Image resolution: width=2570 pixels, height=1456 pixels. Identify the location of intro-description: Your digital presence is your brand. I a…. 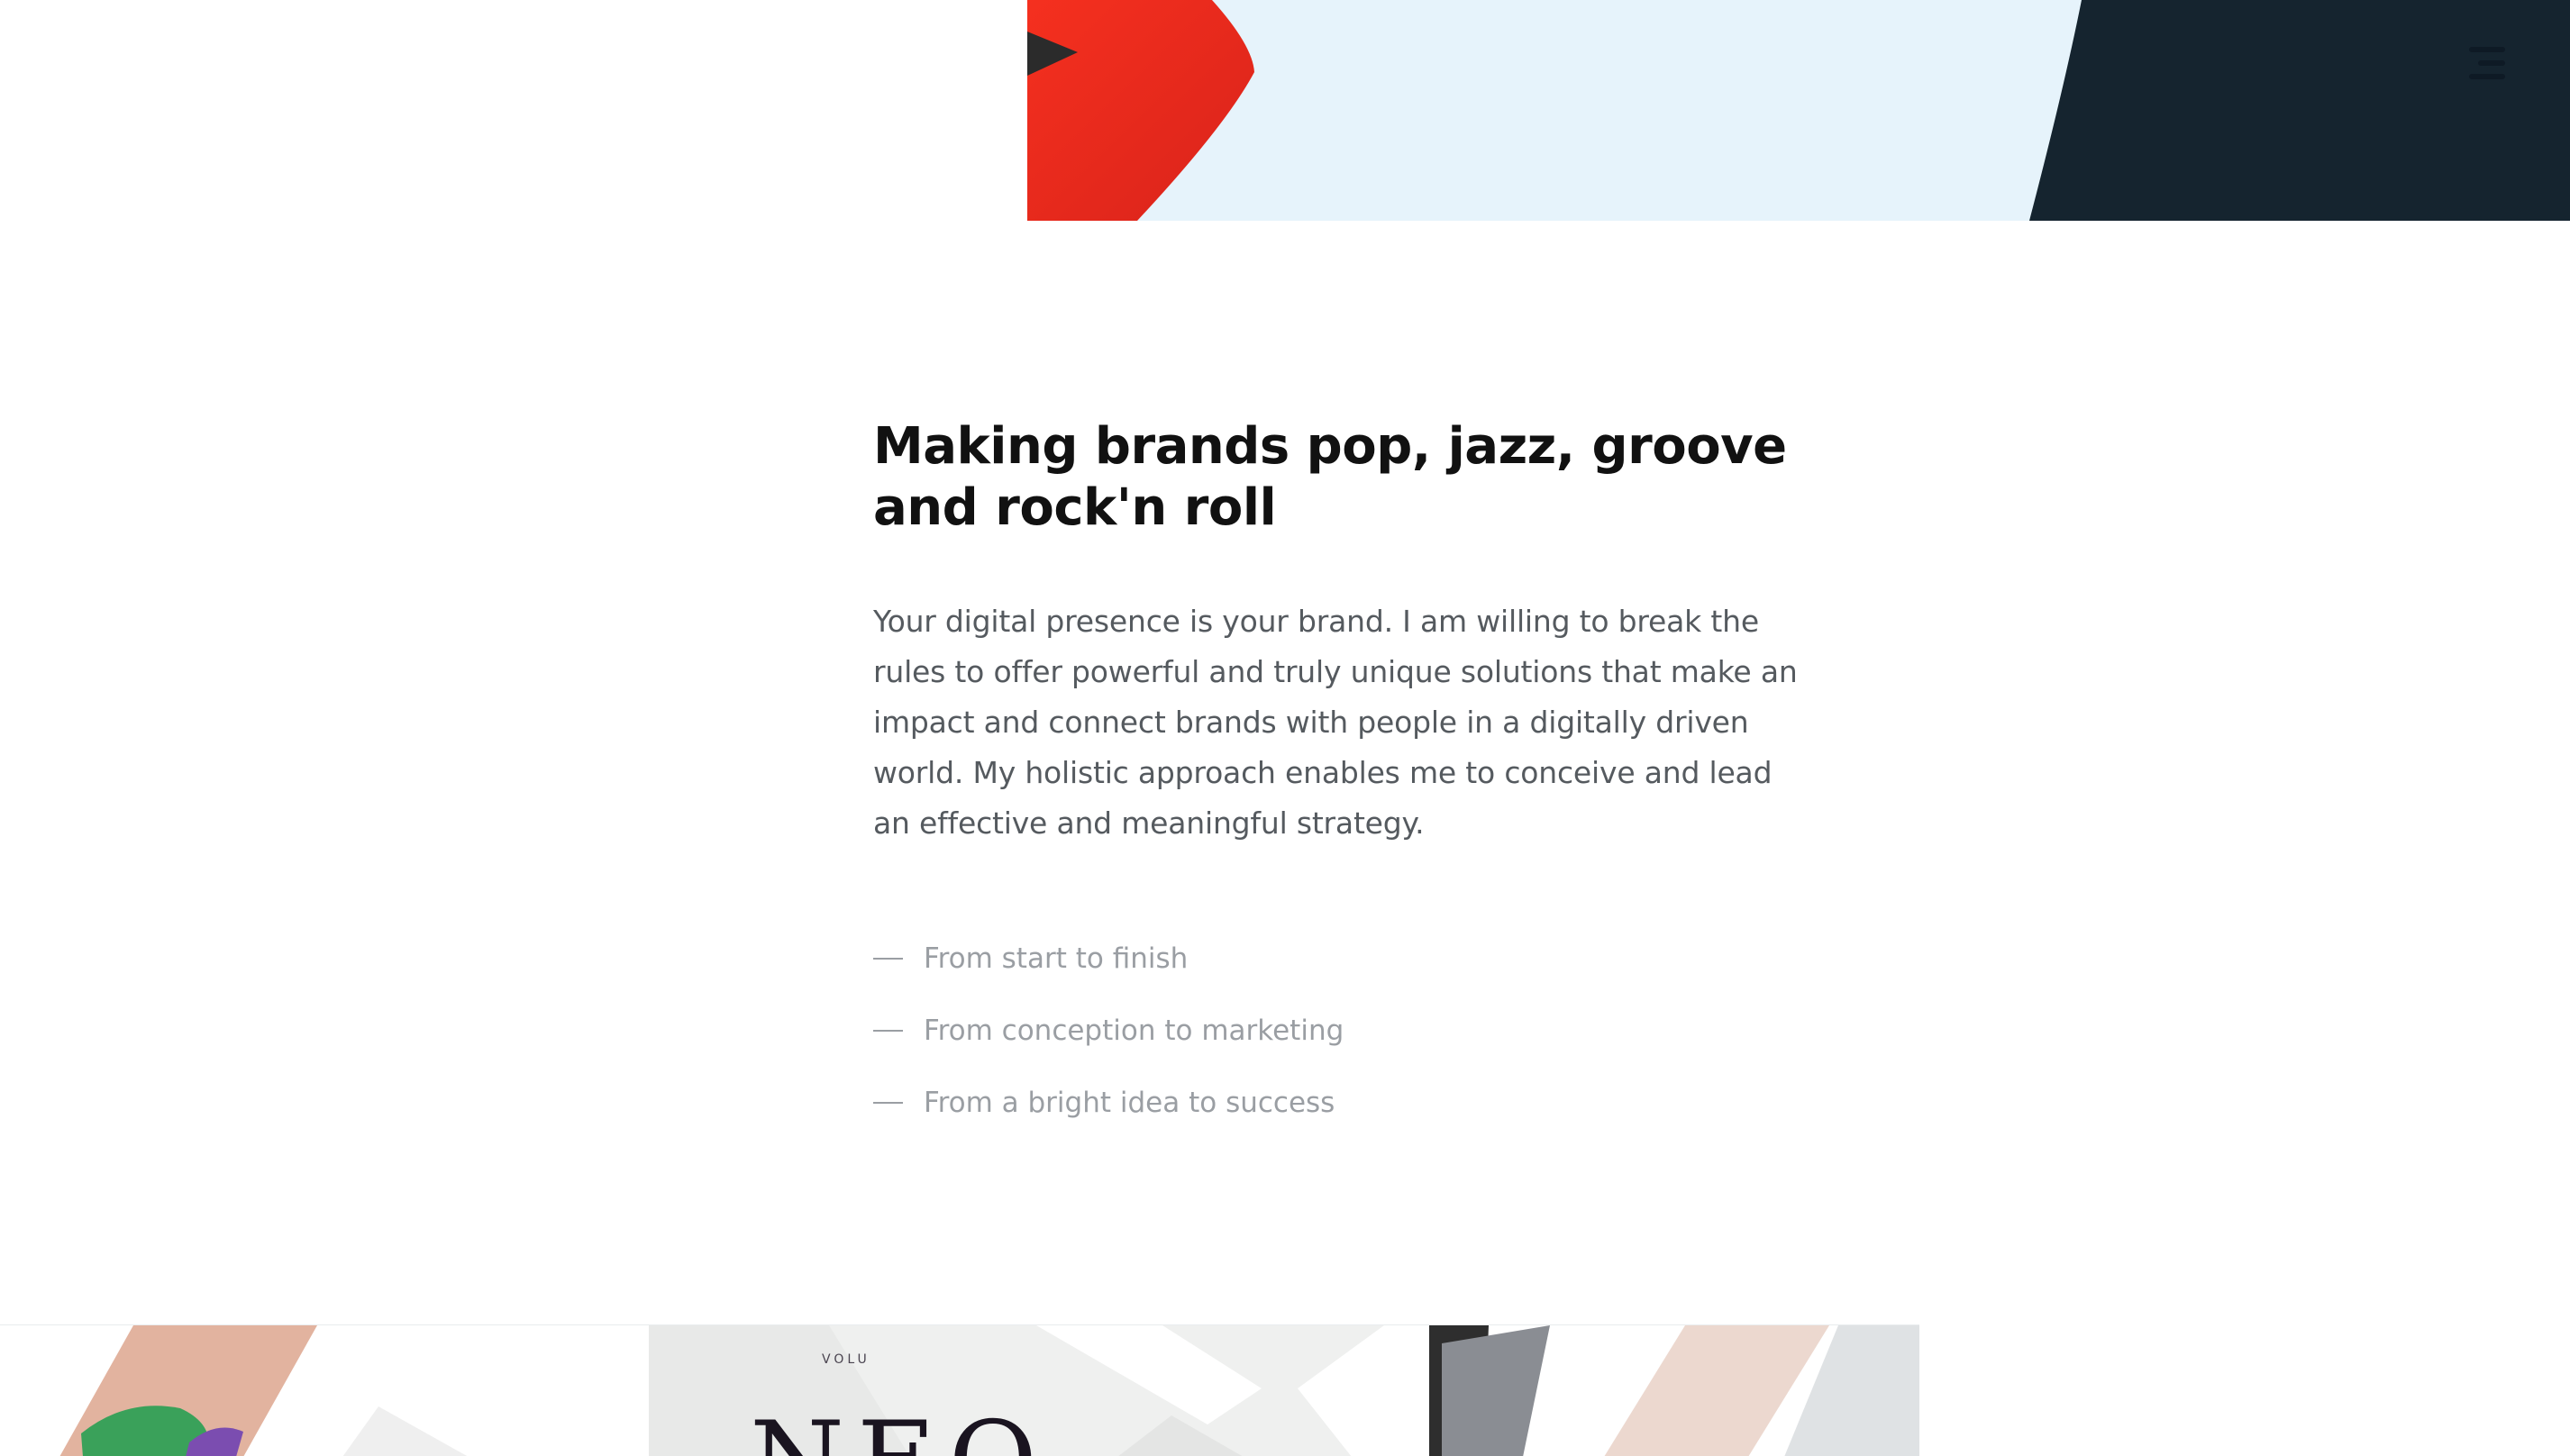
(1336, 722).